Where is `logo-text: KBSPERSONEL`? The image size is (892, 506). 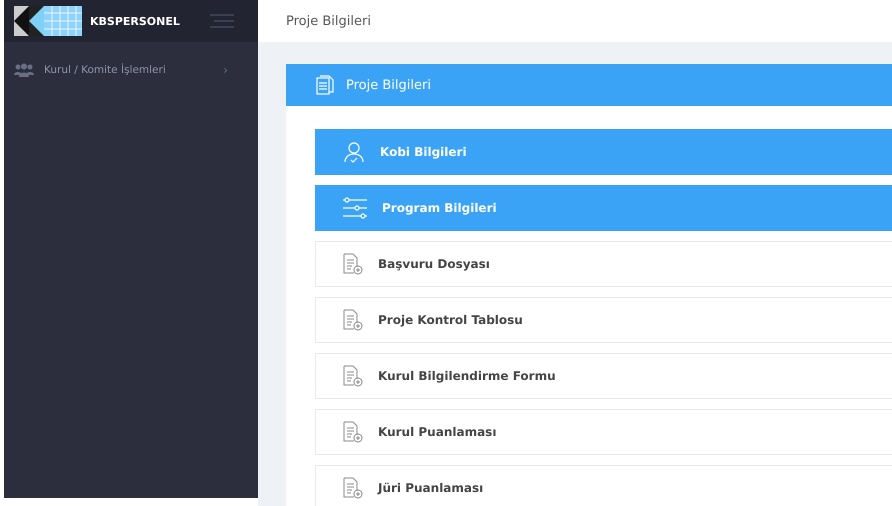
logo-text: KBSPERSONEL is located at coordinates (135, 21).